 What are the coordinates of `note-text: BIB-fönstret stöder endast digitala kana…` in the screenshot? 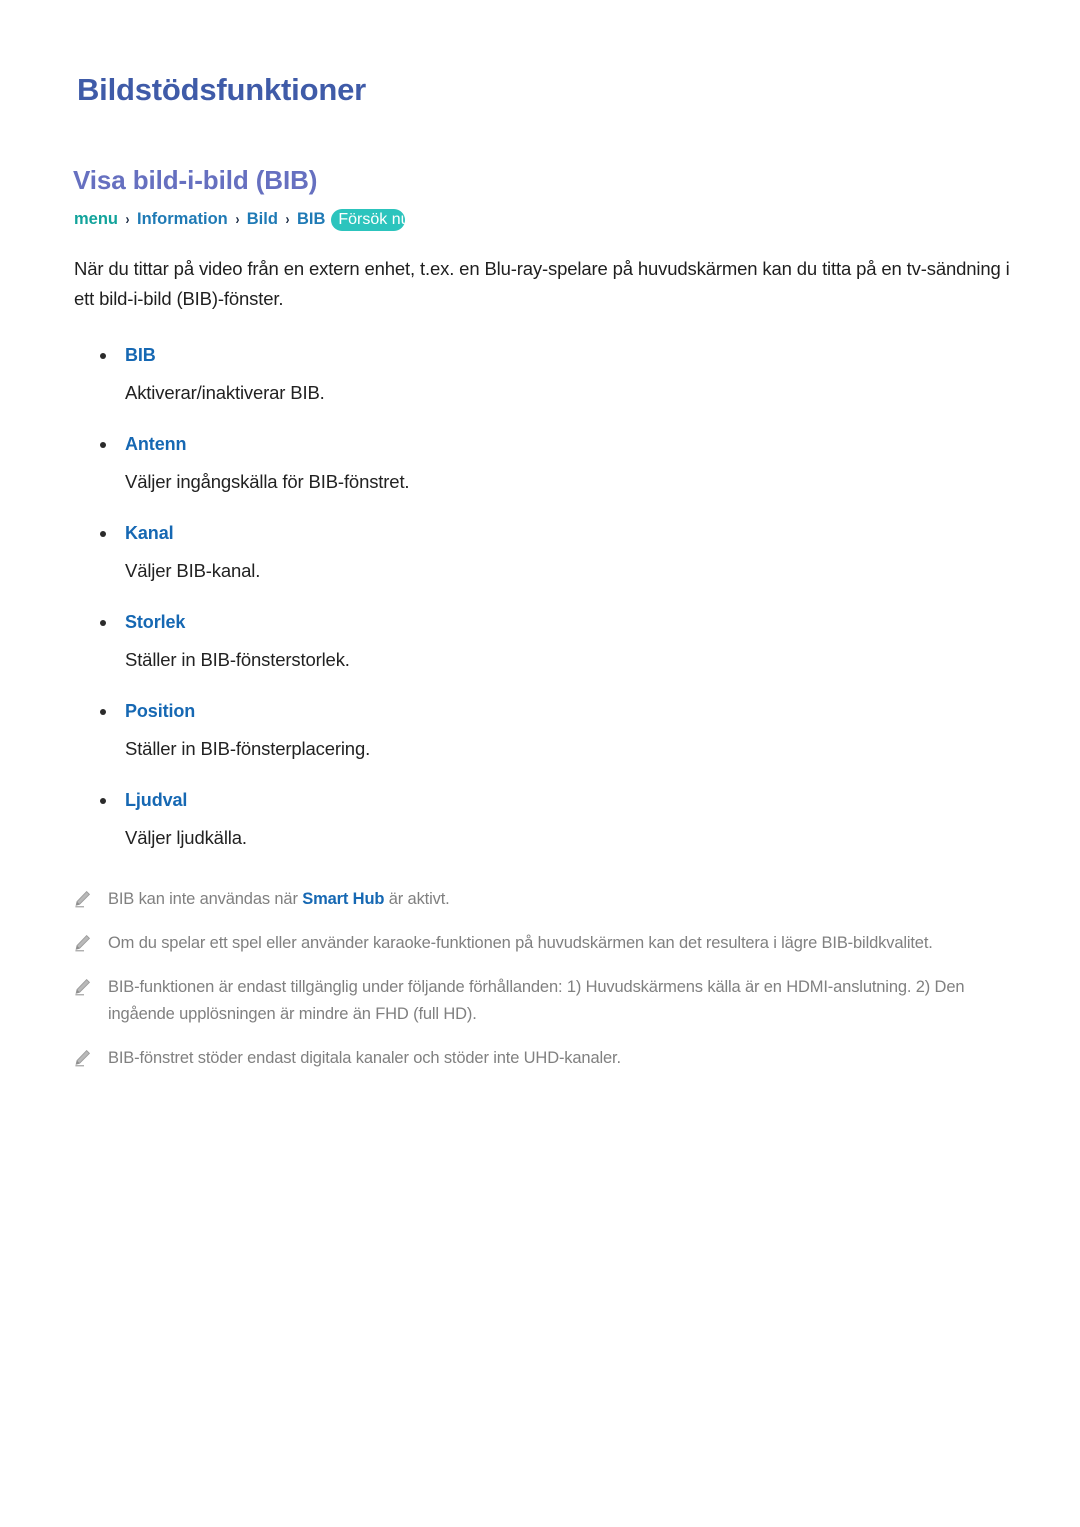 It's located at (364, 1057).